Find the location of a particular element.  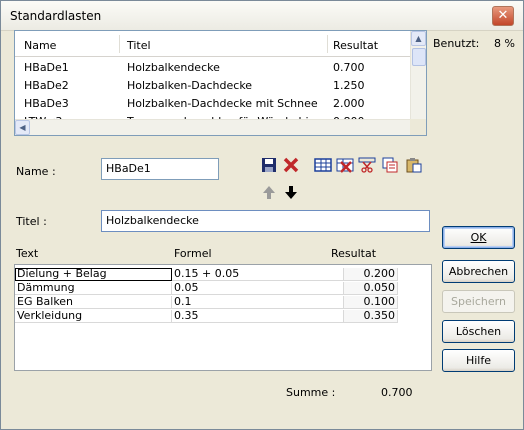

ok-button-label: OK is located at coordinates (478, 237).